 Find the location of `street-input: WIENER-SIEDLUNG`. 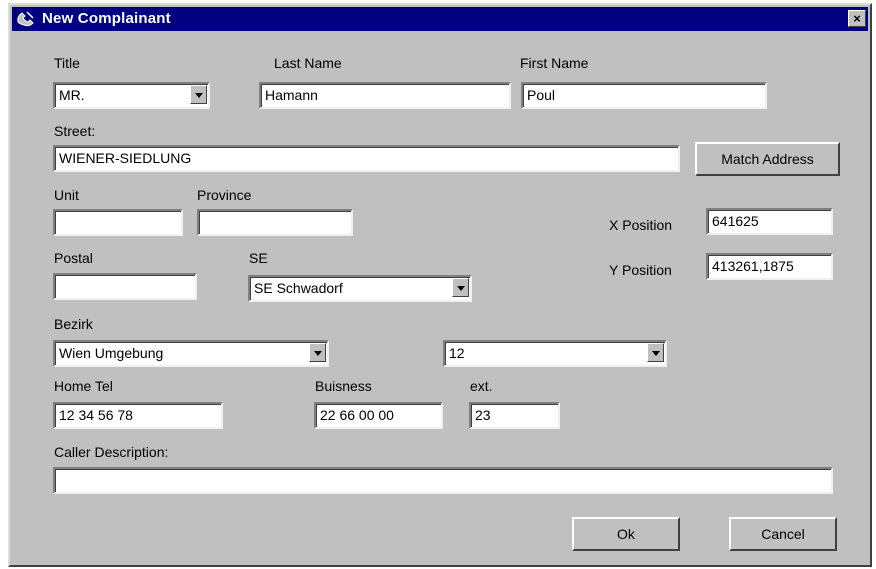

street-input: WIENER-SIEDLUNG is located at coordinates (366, 158).